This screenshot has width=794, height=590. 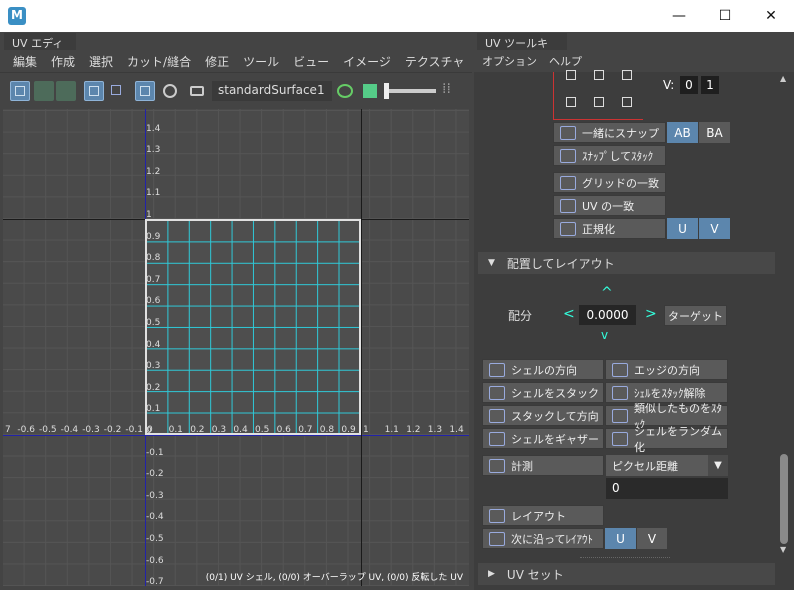 What do you see at coordinates (682, 228) in the screenshot?
I see `normalize-u-button: U` at bounding box center [682, 228].